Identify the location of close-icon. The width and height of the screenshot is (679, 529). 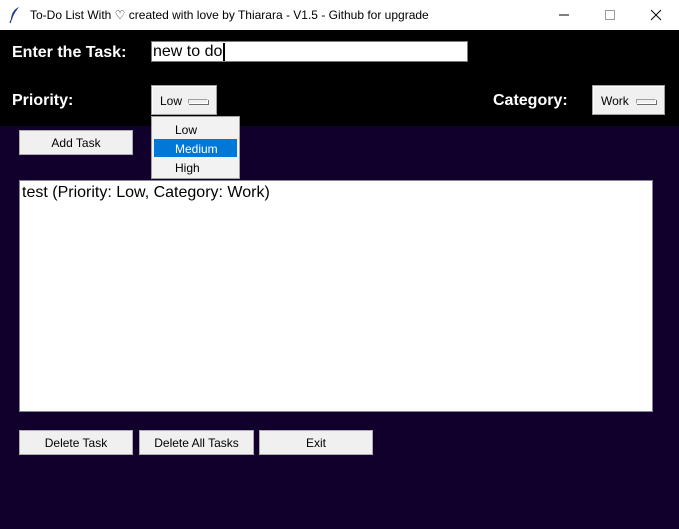
(656, 15).